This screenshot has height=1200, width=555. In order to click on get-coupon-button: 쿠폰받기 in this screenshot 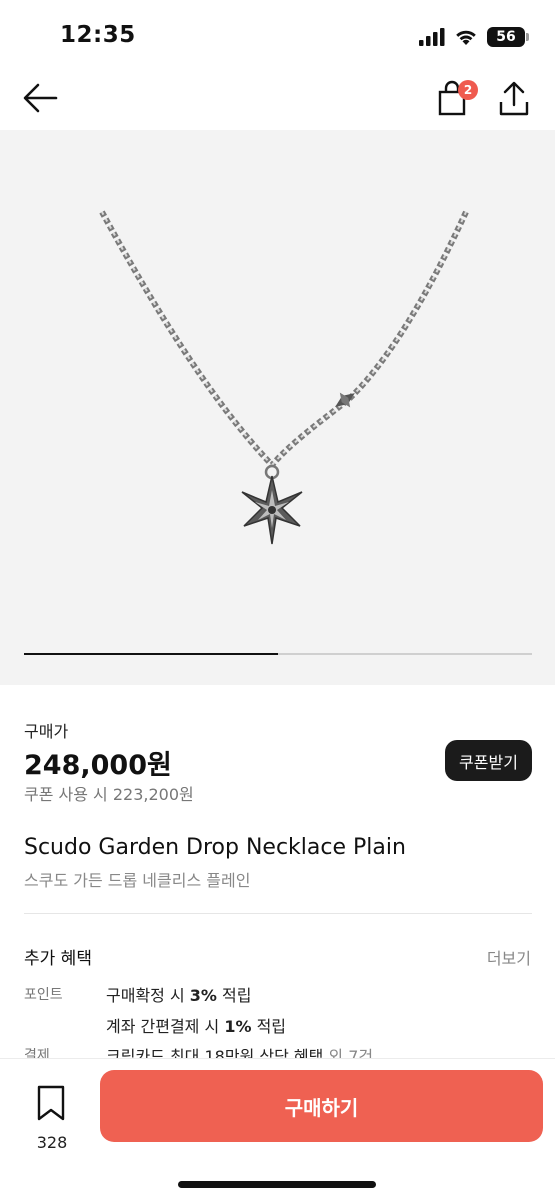, I will do `click(488, 760)`.